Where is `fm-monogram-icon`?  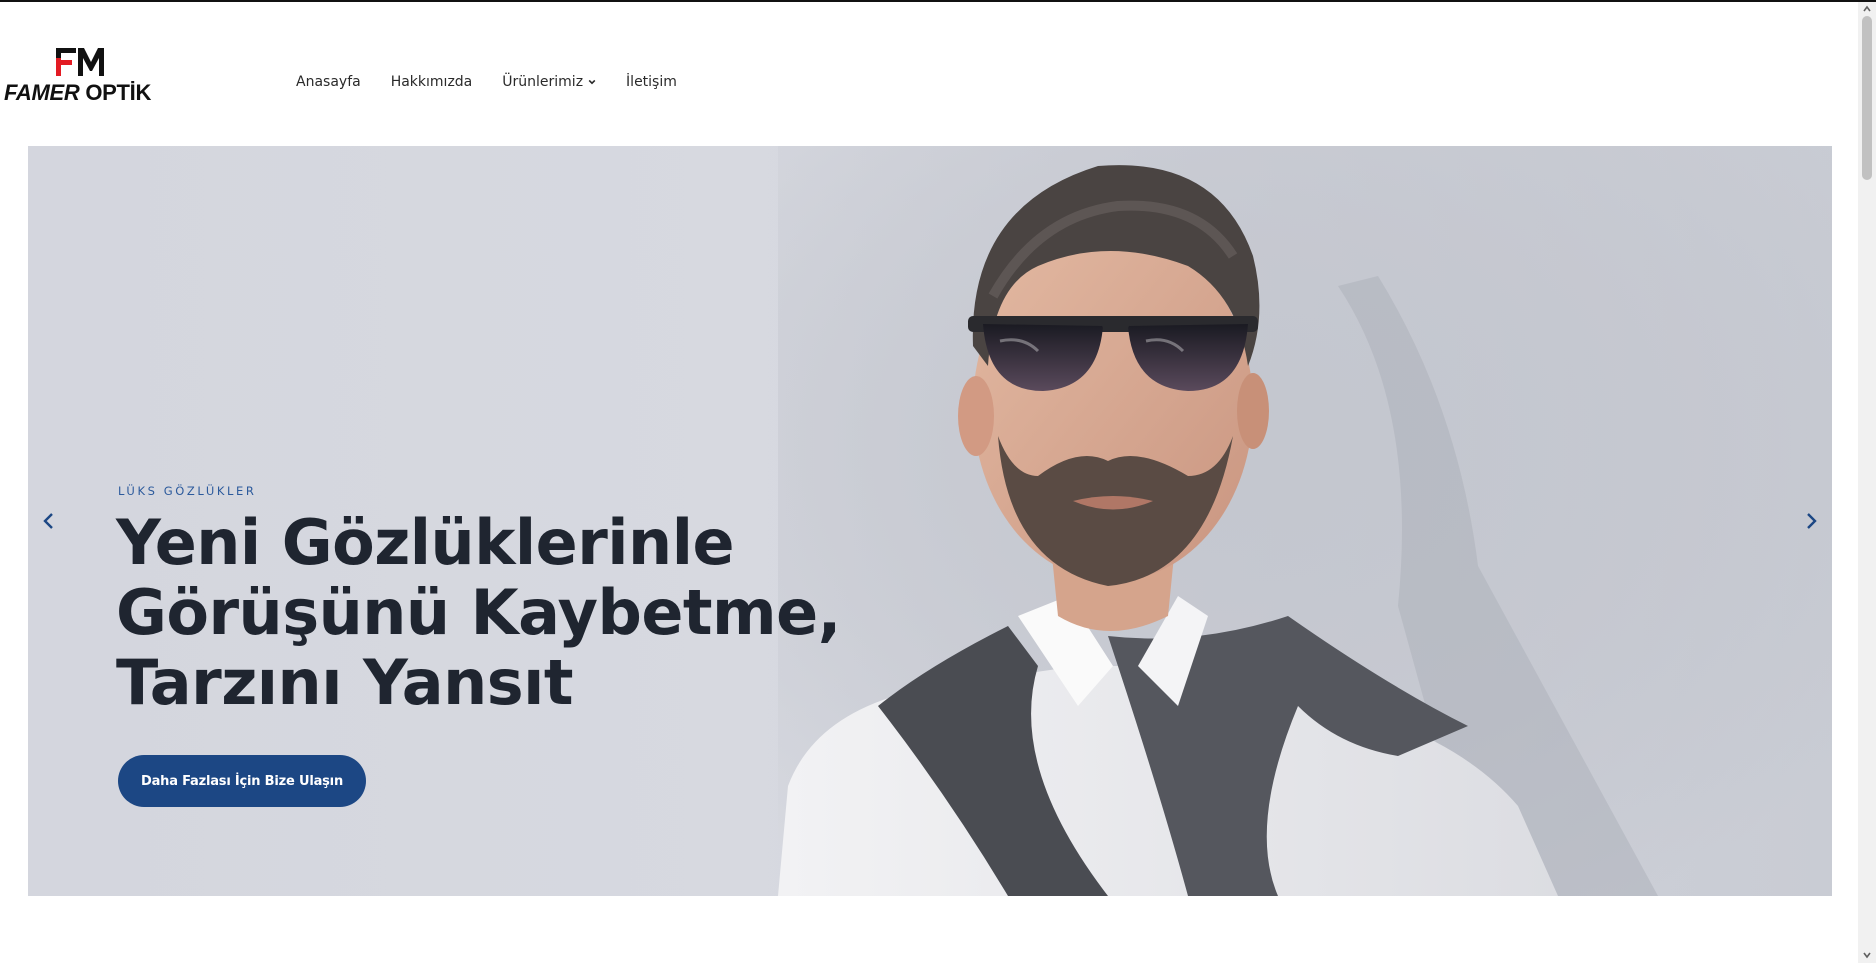 fm-monogram-icon is located at coordinates (80, 62).